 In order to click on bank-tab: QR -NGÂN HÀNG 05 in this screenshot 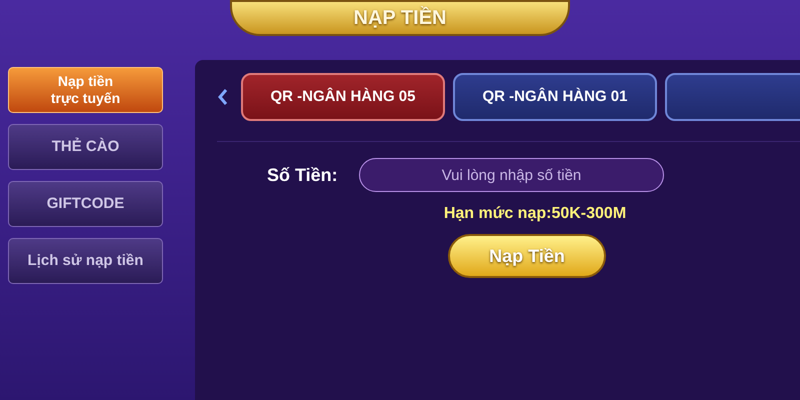, I will do `click(343, 97)`.